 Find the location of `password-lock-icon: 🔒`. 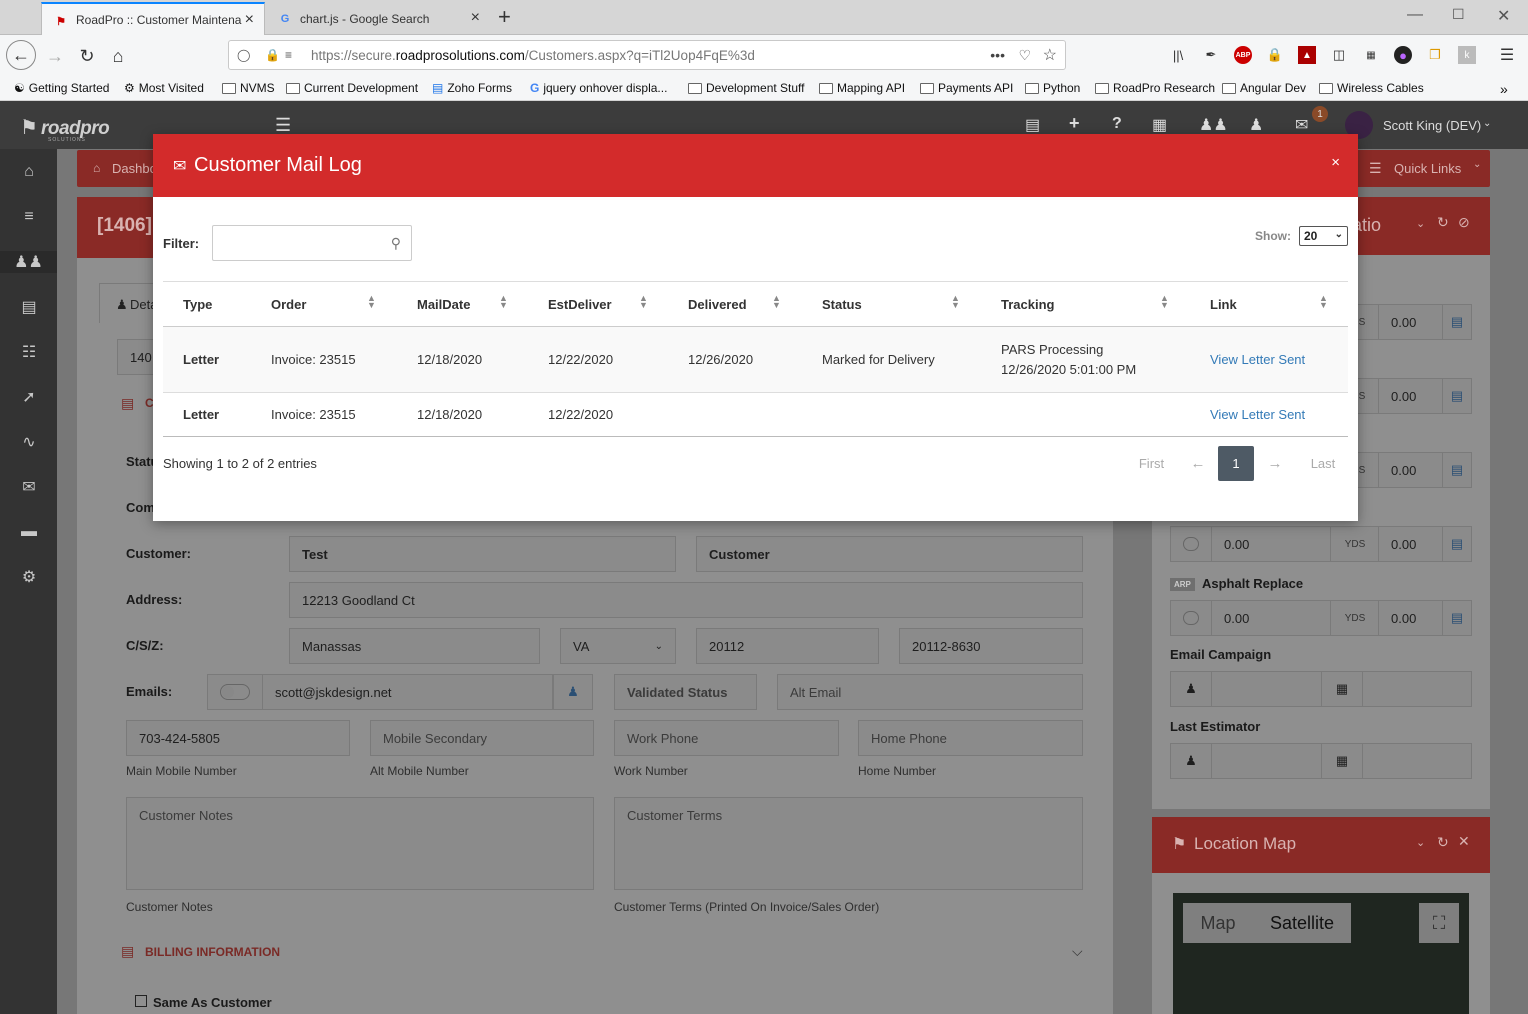

password-lock-icon: 🔒 is located at coordinates (1275, 55).